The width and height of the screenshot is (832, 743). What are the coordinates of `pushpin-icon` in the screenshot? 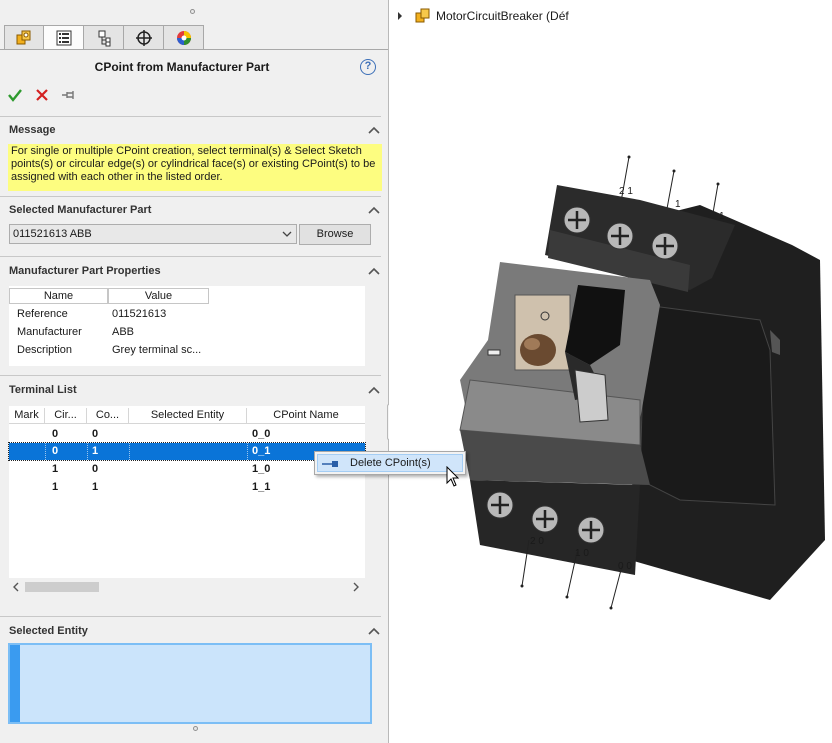 It's located at (68, 95).